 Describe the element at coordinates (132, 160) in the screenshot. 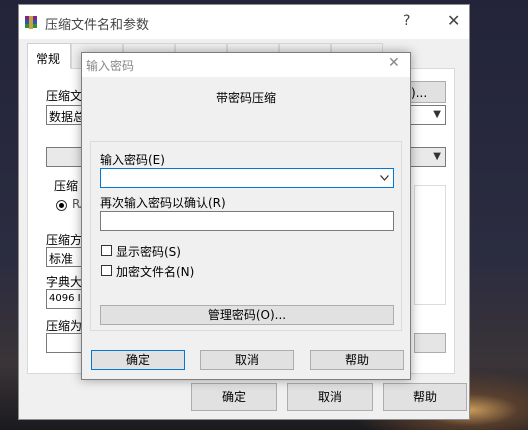

I see `password-label: 输入密码(E)` at that location.